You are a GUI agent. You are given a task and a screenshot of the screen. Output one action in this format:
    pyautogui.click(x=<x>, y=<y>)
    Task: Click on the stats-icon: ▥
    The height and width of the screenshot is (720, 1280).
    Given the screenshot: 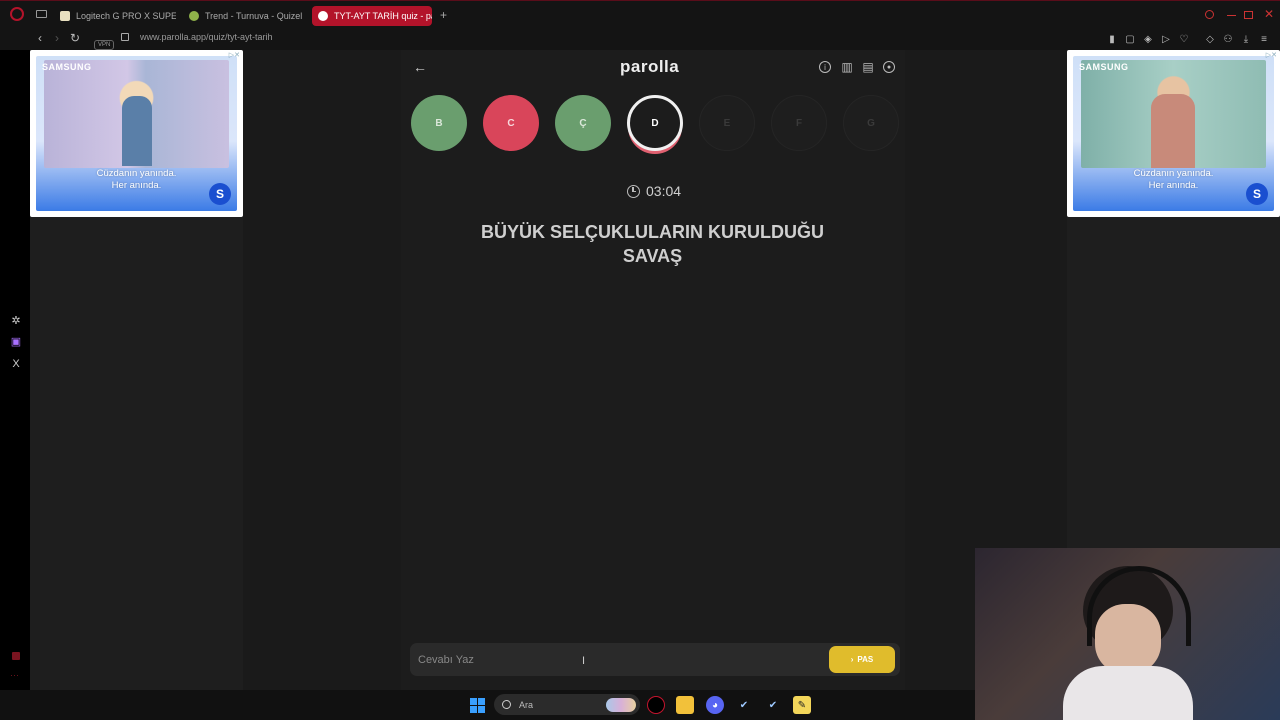 What is the action you would take?
    pyautogui.click(x=847, y=67)
    